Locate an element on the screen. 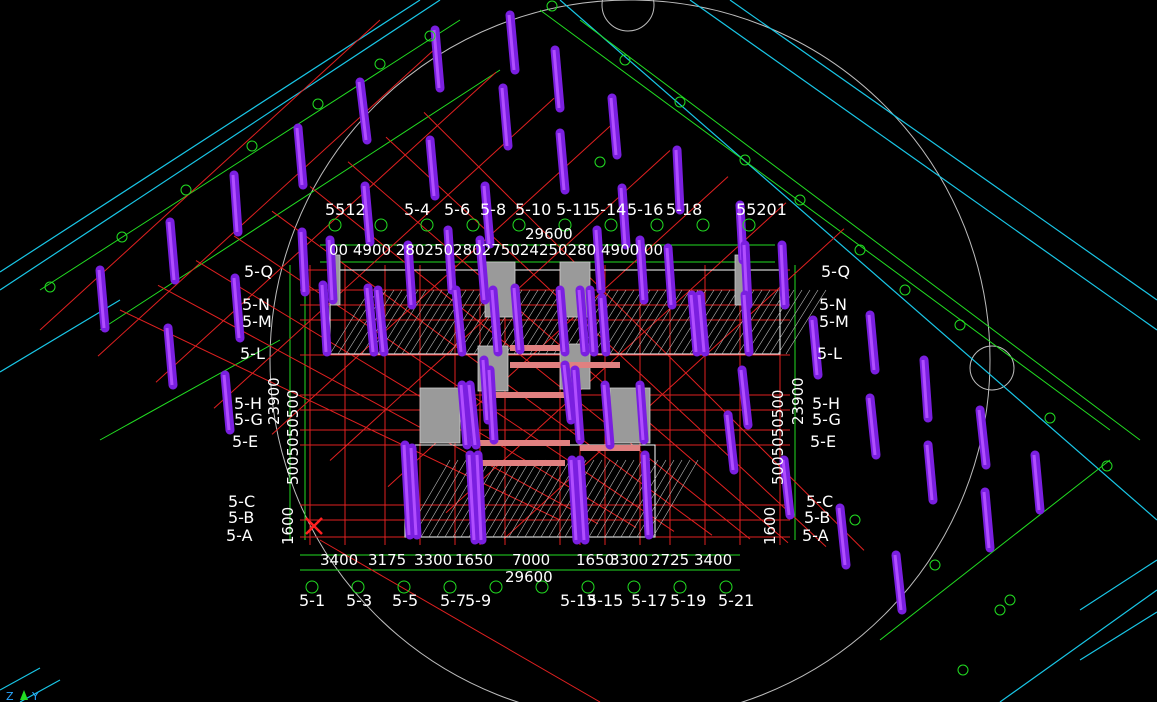 This screenshot has height=702, width=1157. bottom-dim: 3175 is located at coordinates (387, 560).